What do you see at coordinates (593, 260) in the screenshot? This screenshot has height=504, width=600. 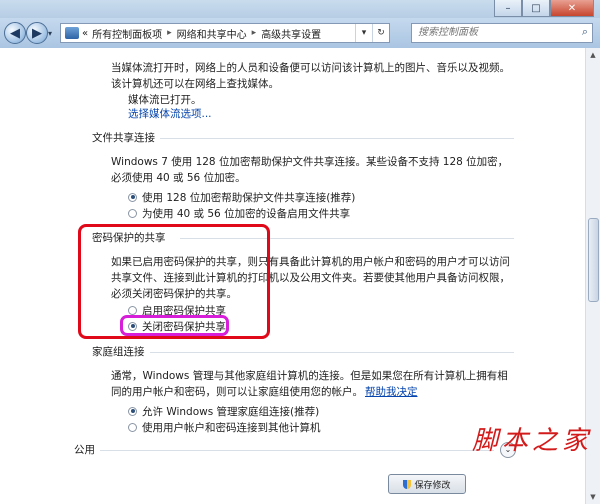 I see `scrollbar-thumb` at bounding box center [593, 260].